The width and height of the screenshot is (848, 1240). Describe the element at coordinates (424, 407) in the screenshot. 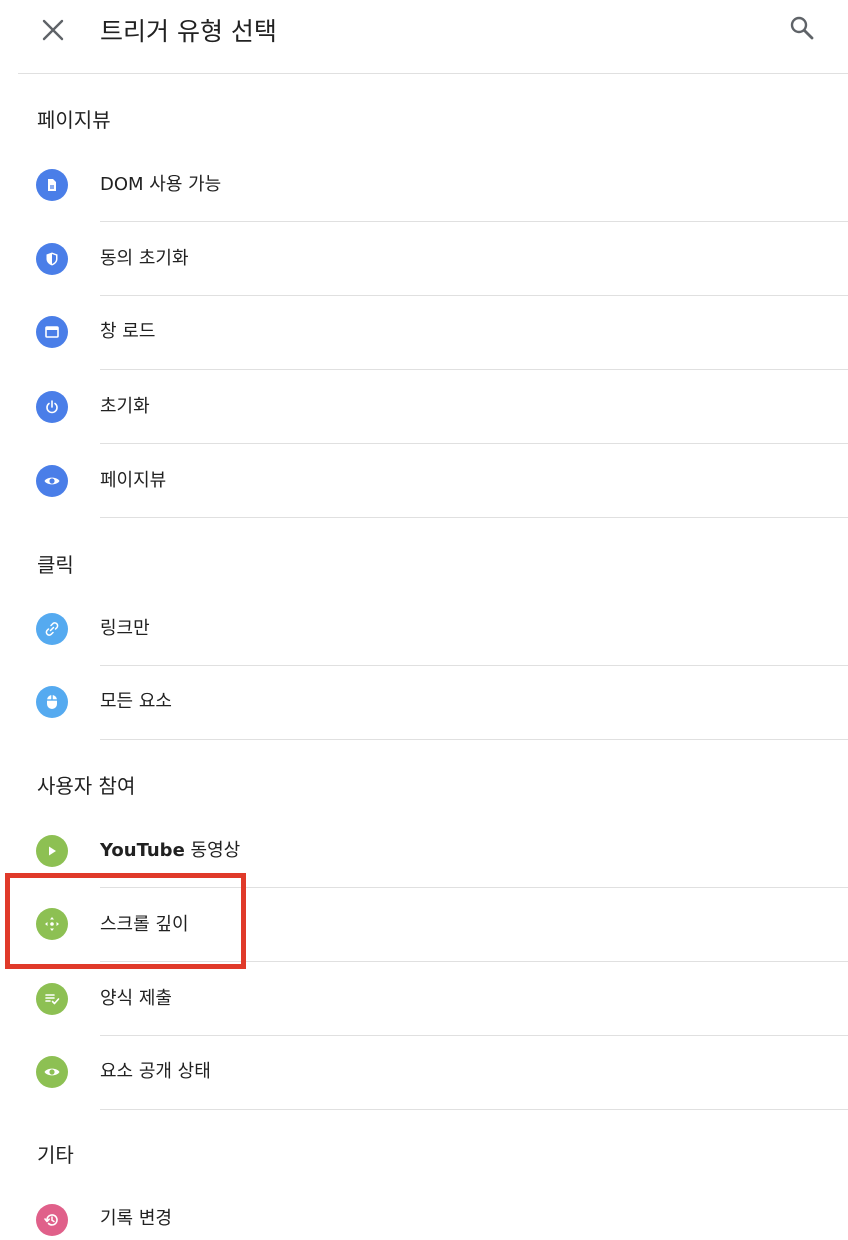

I see `trigger-item-initialization: 초기화` at that location.